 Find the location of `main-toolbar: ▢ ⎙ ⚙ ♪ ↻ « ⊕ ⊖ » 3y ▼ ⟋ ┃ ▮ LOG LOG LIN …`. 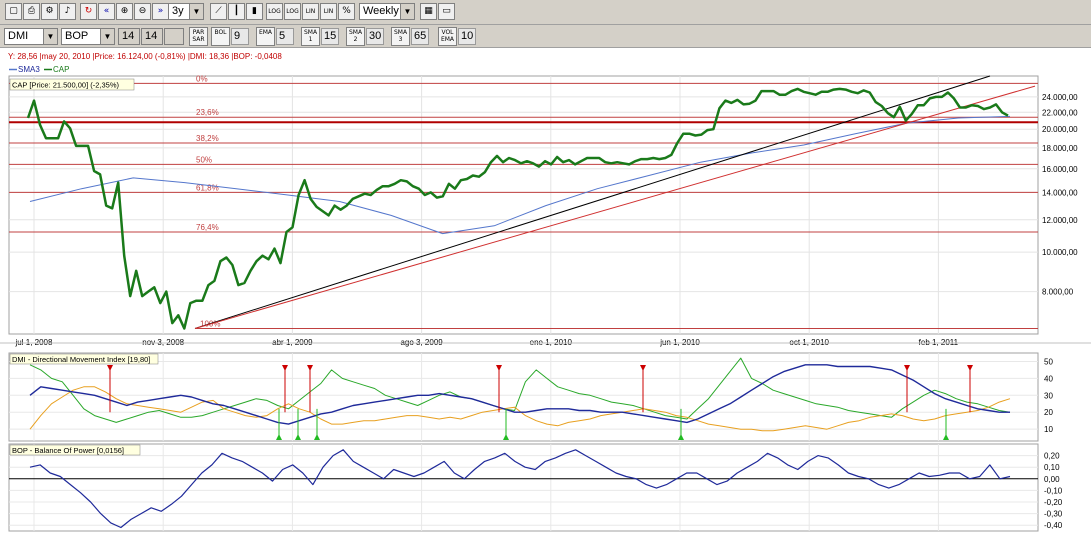

main-toolbar: ▢ ⎙ ⚙ ♪ ↻ « ⊕ ⊖ » 3y ▼ ⟋ ┃ ▮ LOG LOG LIN … is located at coordinates (545, 12).